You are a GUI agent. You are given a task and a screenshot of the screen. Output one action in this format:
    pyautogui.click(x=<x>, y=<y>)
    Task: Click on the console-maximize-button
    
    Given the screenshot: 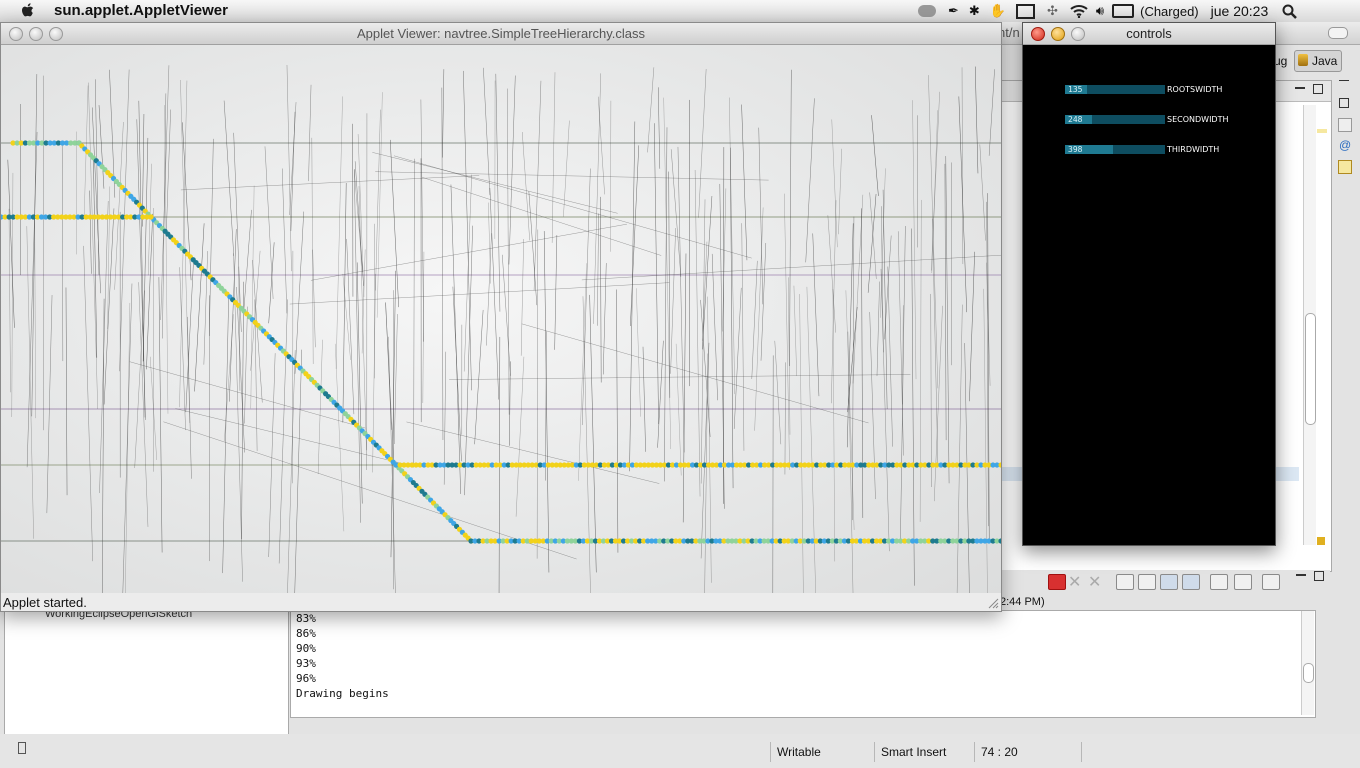 What is the action you would take?
    pyautogui.click(x=1319, y=576)
    